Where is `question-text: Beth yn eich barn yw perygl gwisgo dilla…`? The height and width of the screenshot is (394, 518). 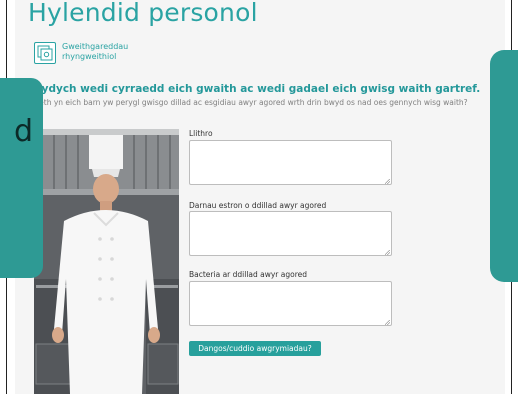 question-text: Beth yn eich barn yw perygl gwisgo dilla… is located at coordinates (251, 102).